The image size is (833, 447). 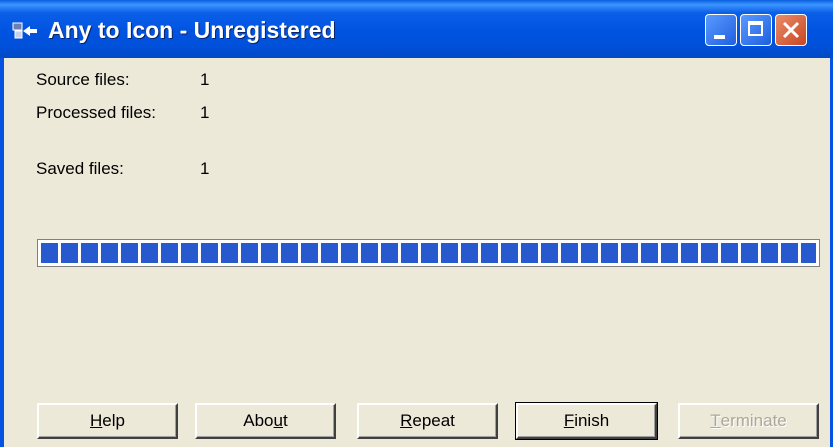 I want to click on progress-fill, so click(x=428, y=253).